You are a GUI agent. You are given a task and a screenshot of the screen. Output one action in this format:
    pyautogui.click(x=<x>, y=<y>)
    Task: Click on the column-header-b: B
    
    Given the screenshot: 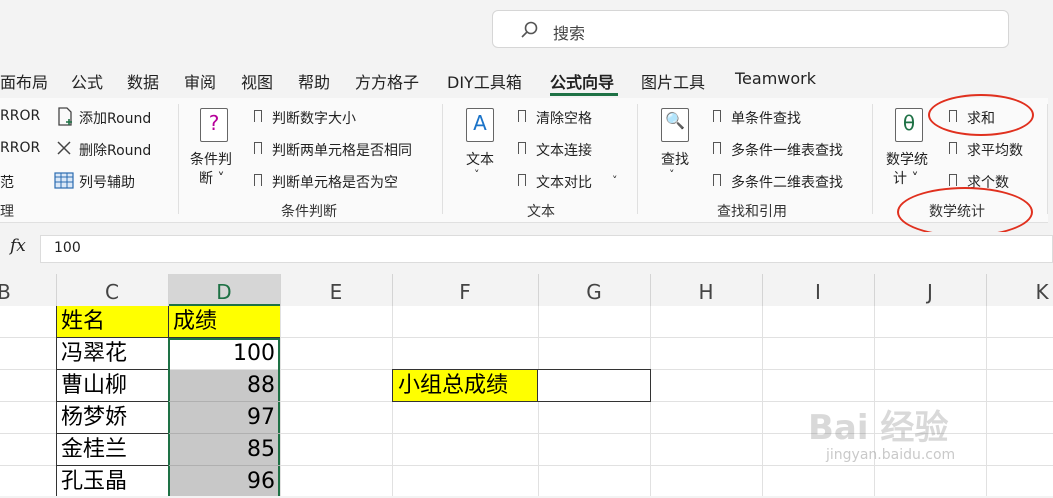 What is the action you would take?
    pyautogui.click(x=6, y=292)
    